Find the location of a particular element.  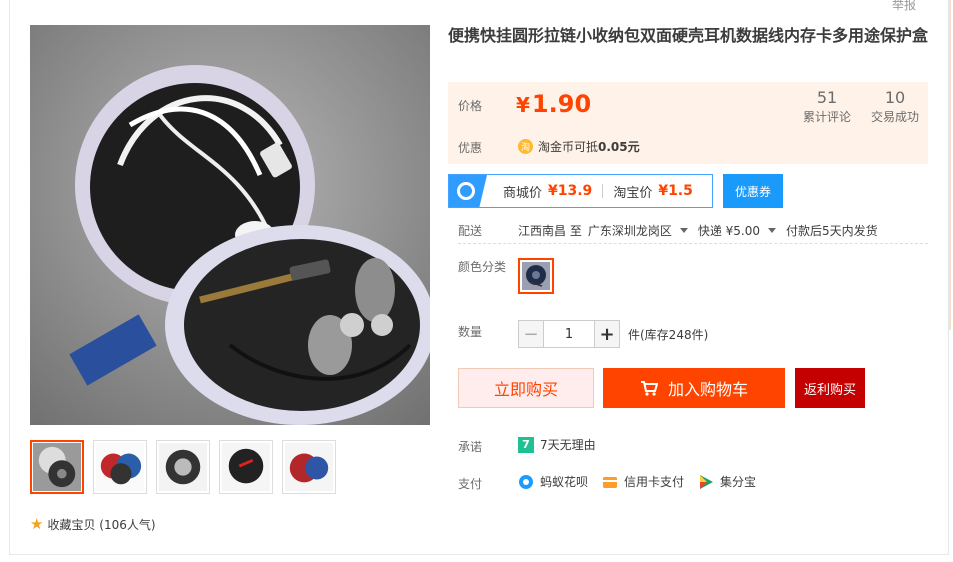

deal-count: 10 is located at coordinates (895, 97).